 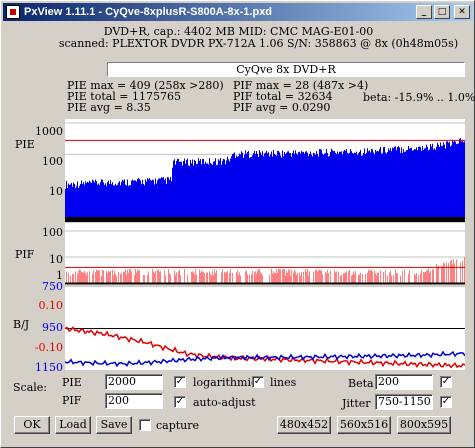 What do you see at coordinates (446, 382) in the screenshot?
I see `beta-checkbox: ✓` at bounding box center [446, 382].